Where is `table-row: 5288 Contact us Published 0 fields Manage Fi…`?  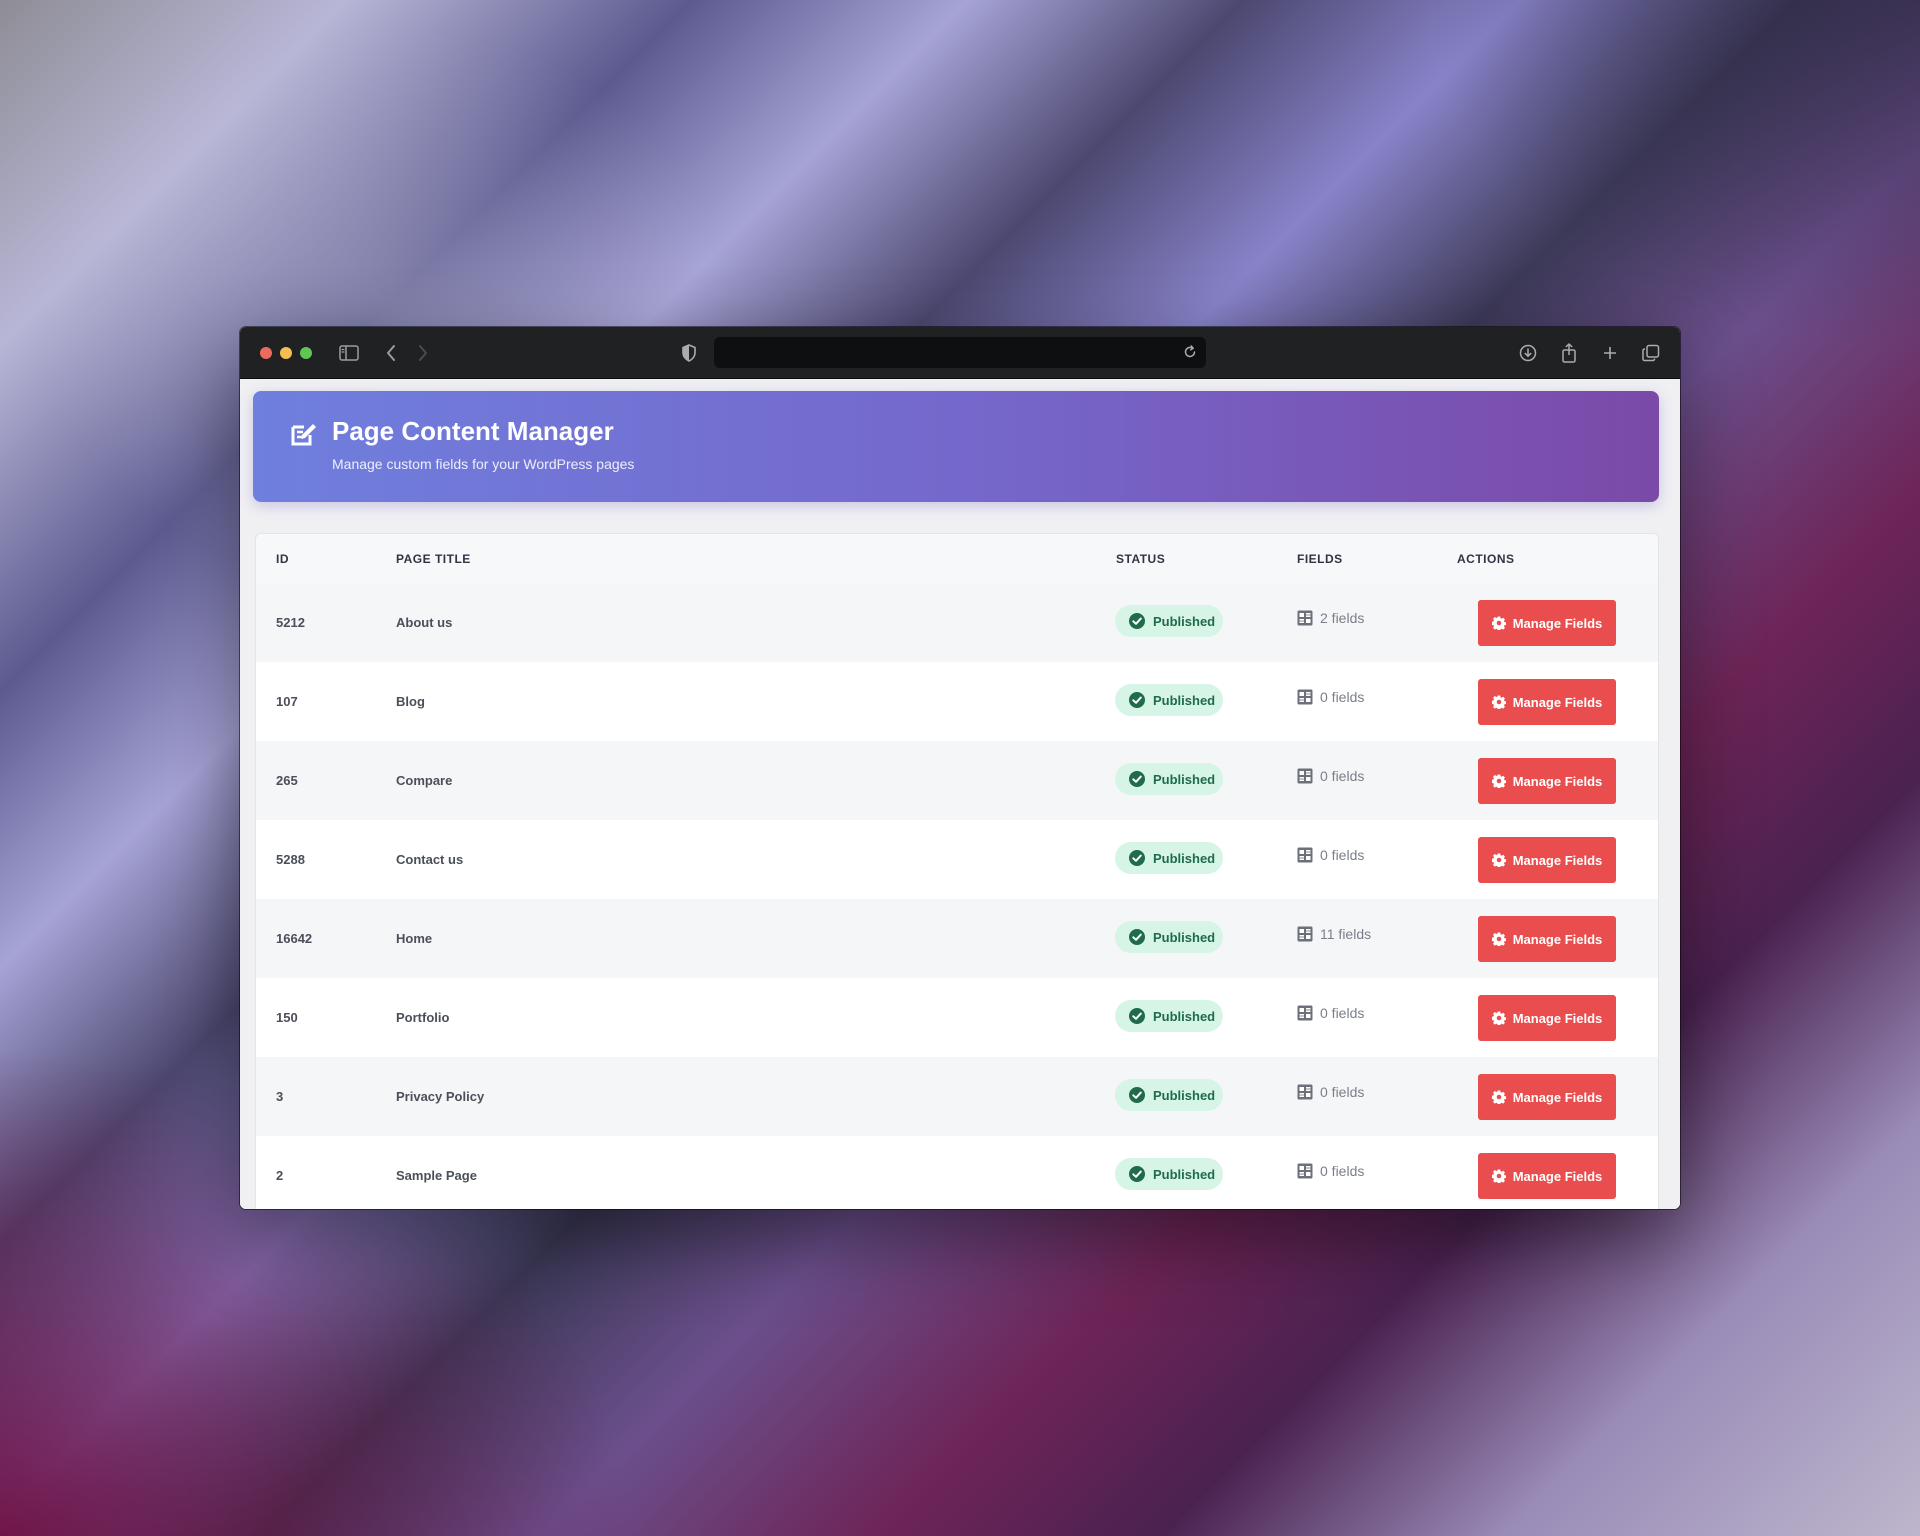
table-row: 5288 Contact us Published 0 fields Manage Fi… is located at coordinates (957, 859).